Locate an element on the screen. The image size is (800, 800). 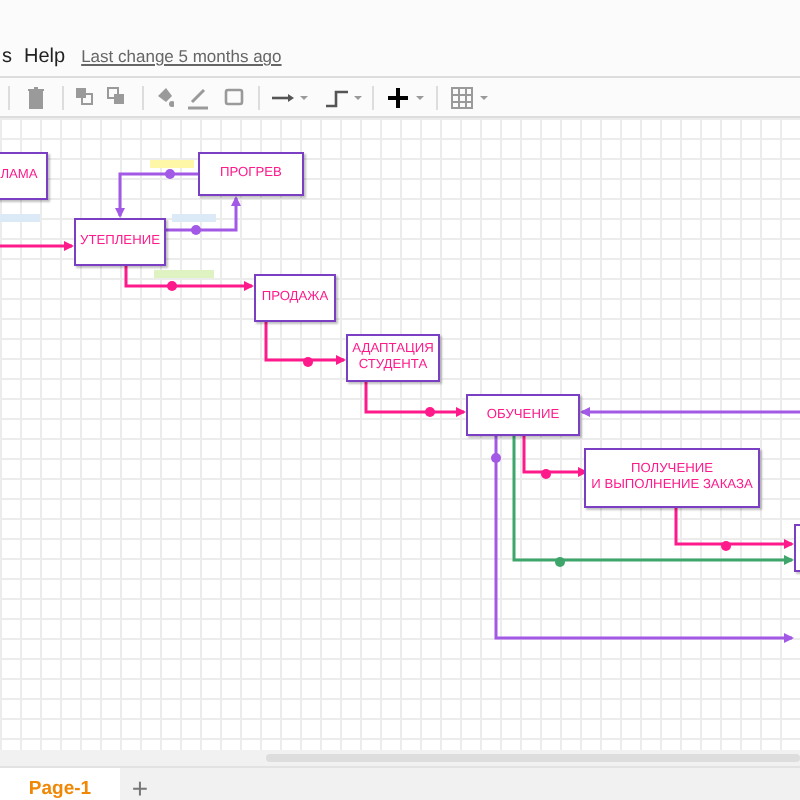
menu-item: s is located at coordinates (7, 56).